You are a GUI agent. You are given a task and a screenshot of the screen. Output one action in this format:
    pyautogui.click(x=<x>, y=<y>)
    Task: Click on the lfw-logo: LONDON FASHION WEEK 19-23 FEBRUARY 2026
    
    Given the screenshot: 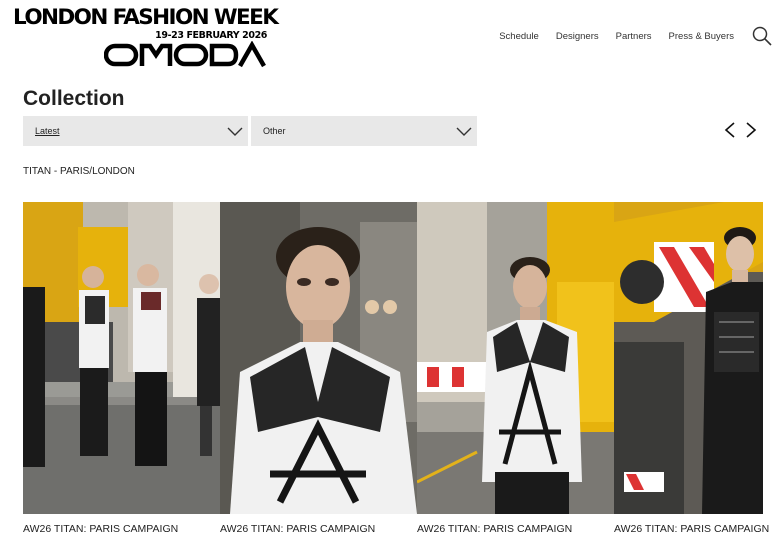 What is the action you would take?
    pyautogui.click(x=146, y=36)
    